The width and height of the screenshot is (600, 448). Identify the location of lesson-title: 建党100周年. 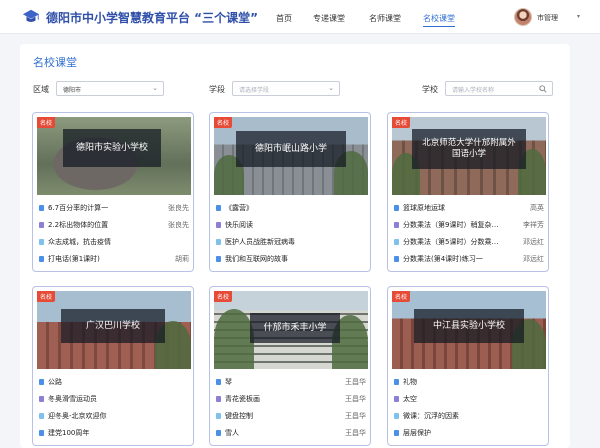
(69, 433).